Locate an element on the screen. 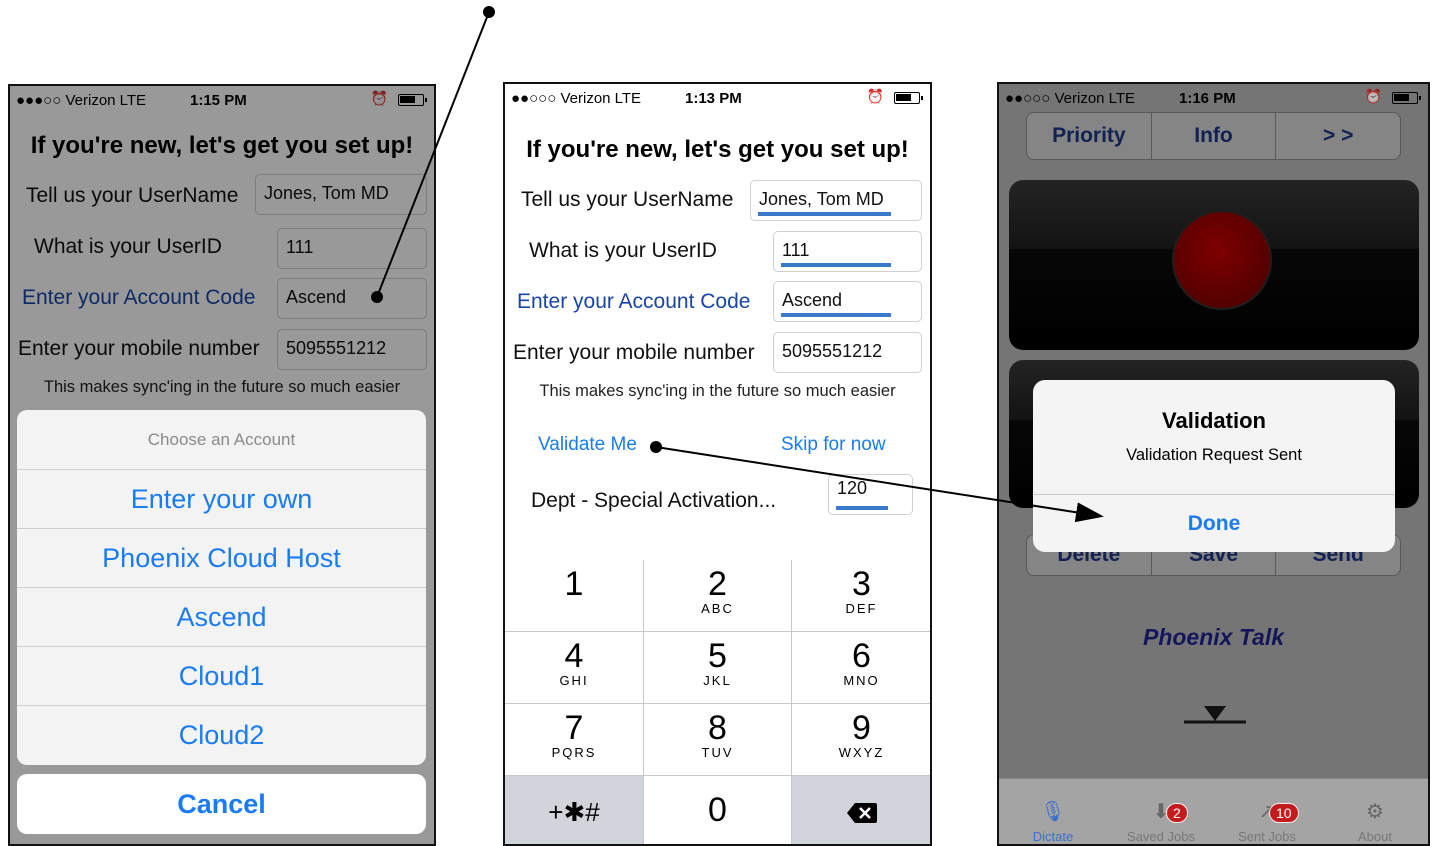 This screenshot has width=1433, height=846. annotation-line-account is located at coordinates (433, 154).